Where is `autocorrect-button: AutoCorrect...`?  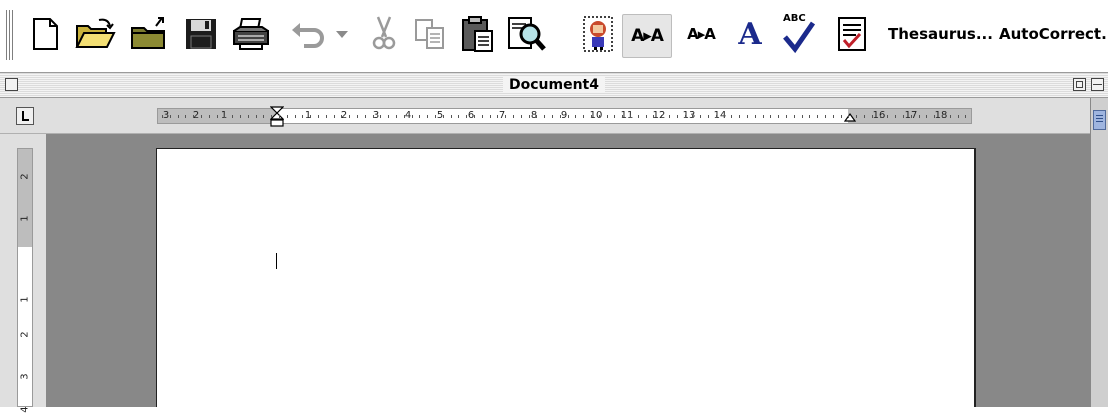
autocorrect-button: AutoCorrect... is located at coordinates (1053, 34).